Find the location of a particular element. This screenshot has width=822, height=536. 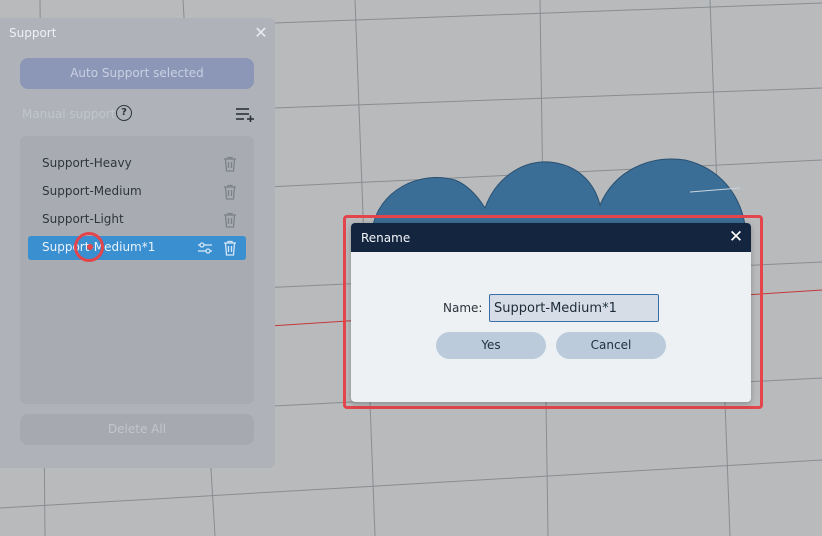

list-item: Support-Light is located at coordinates (137, 220).